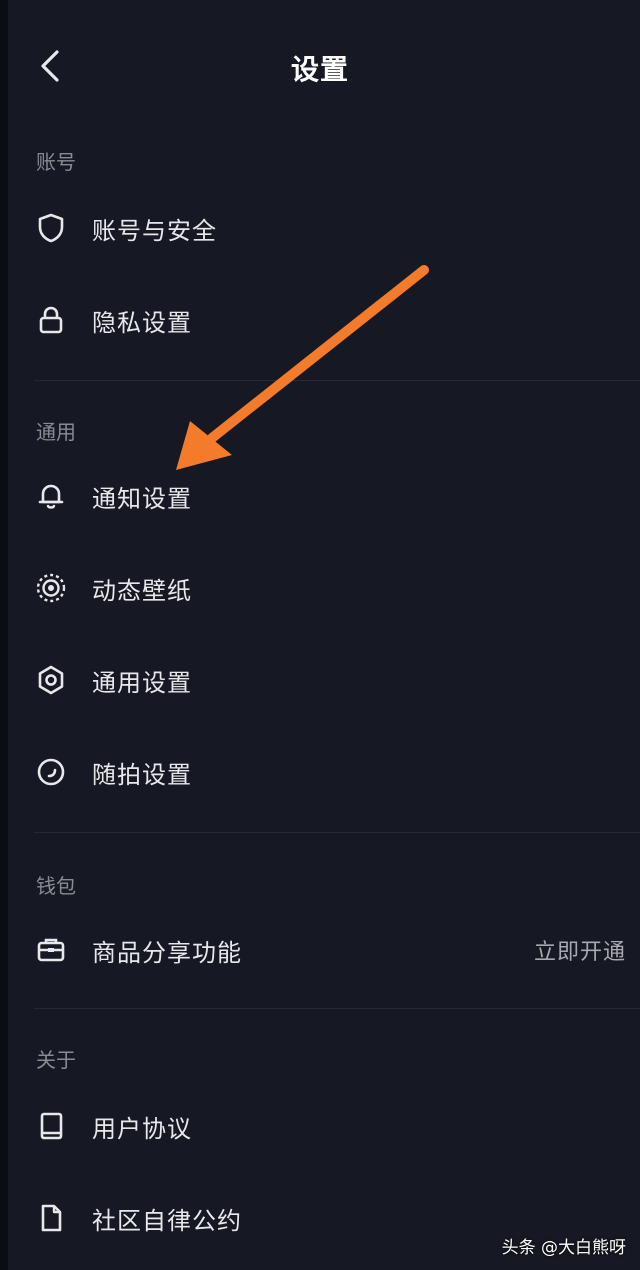 The image size is (640, 1270). Describe the element at coordinates (51, 228) in the screenshot. I see `shield-icon` at that location.